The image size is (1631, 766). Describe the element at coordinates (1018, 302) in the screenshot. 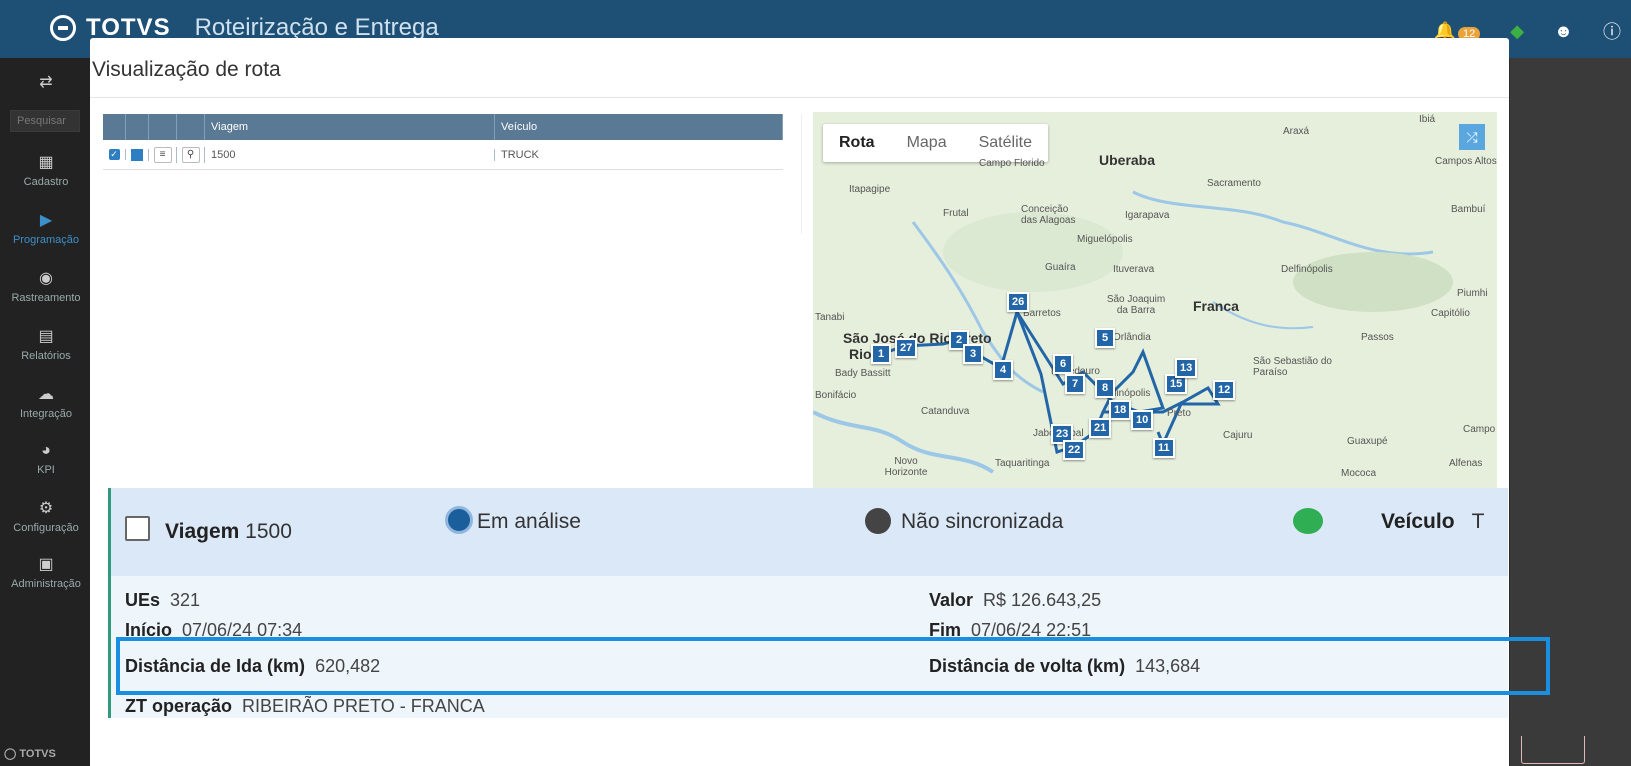

I see `route-stop-marker: 26` at that location.